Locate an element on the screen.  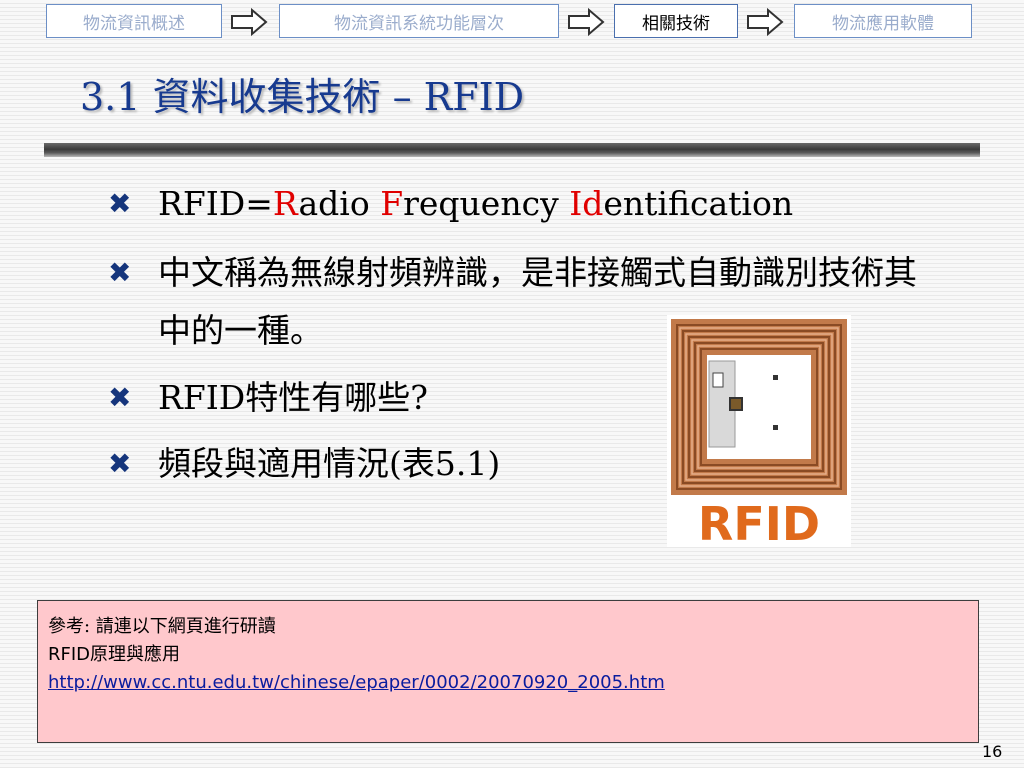
breadcrumb-nav: 物流資訊概述 物流資訊系統功能層次 相關技術 物流應用軟體 is located at coordinates (512, 22).